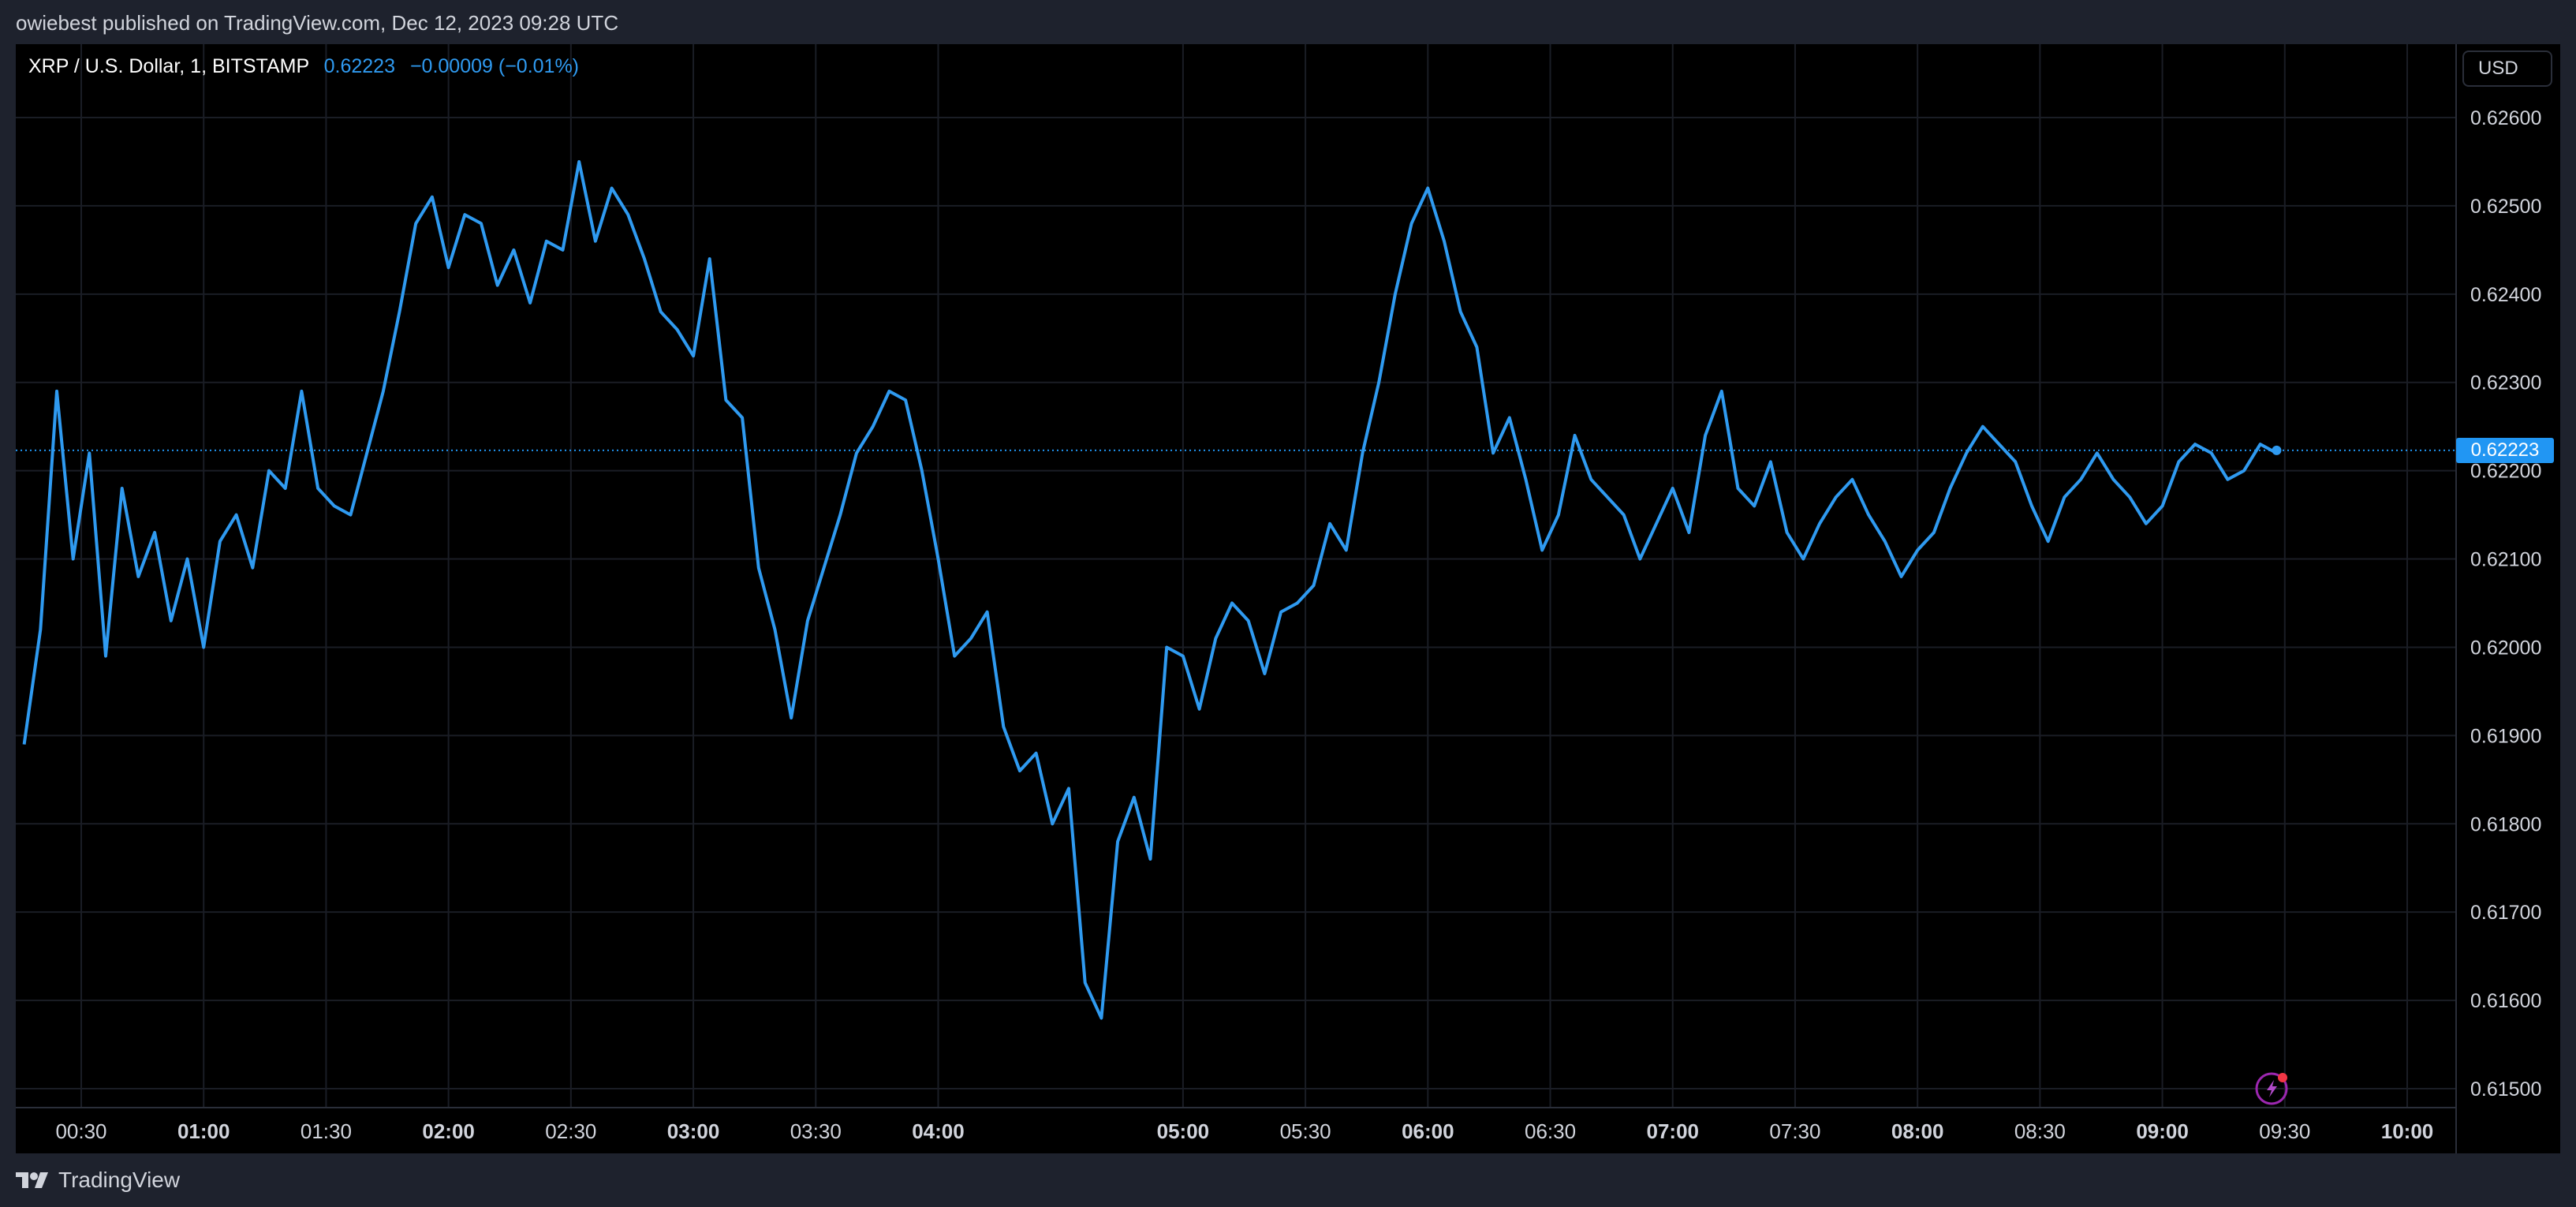  What do you see at coordinates (119, 1180) in the screenshot?
I see `footer-brand-text: TradingView` at bounding box center [119, 1180].